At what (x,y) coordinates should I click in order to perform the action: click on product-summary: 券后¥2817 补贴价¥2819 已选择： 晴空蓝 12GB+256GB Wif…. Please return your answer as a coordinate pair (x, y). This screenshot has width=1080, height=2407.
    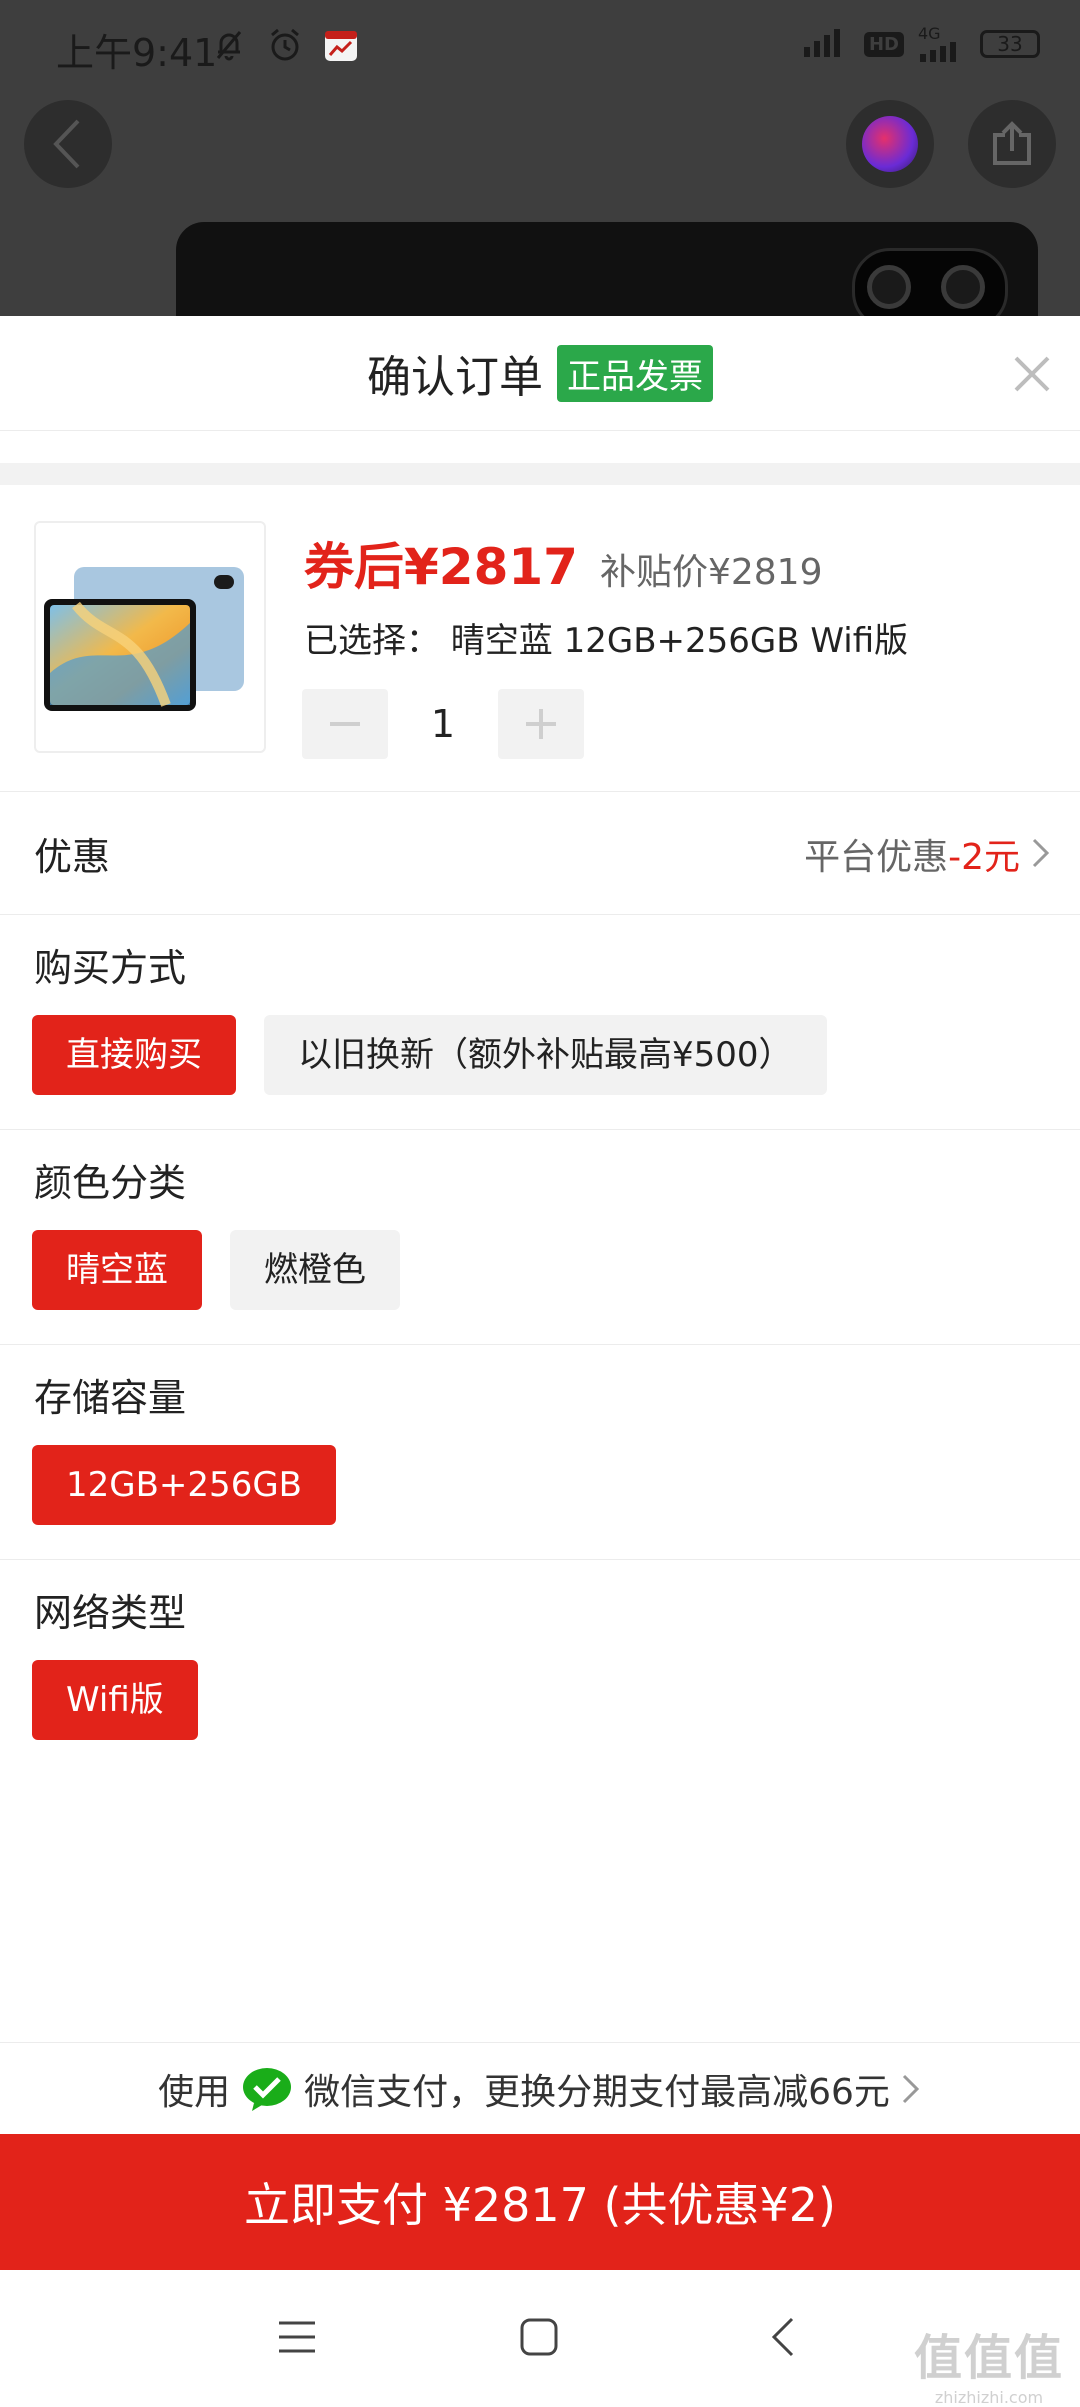
    Looking at the image, I should click on (540, 638).